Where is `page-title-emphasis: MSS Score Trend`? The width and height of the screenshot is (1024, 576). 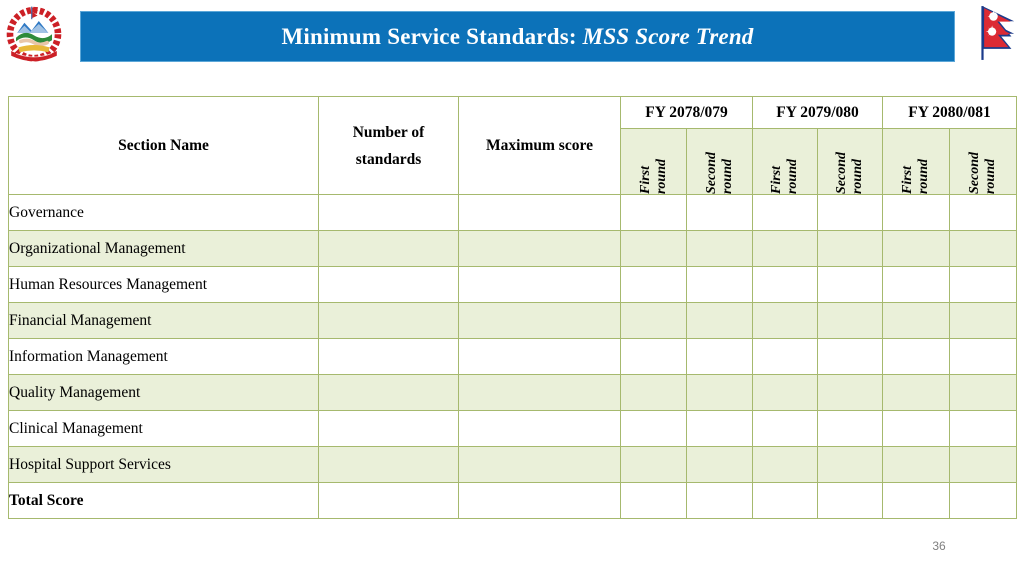 page-title-emphasis: MSS Score Trend is located at coordinates (665, 36).